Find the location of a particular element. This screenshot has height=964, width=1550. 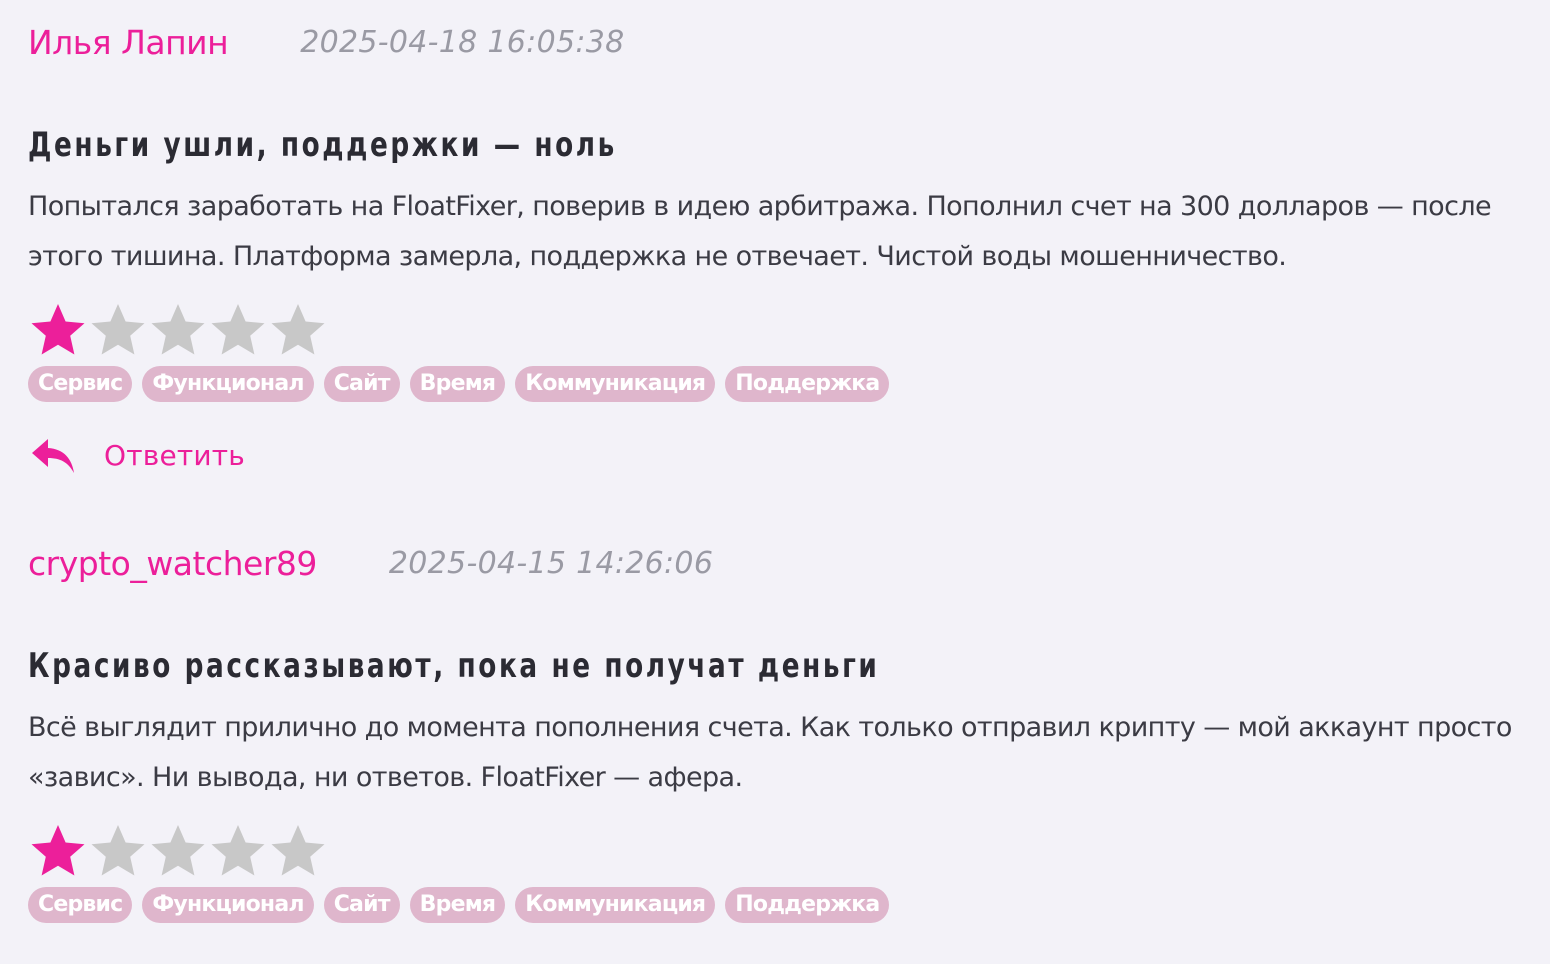

review-author: crypto_watcher89 is located at coordinates (172, 564).